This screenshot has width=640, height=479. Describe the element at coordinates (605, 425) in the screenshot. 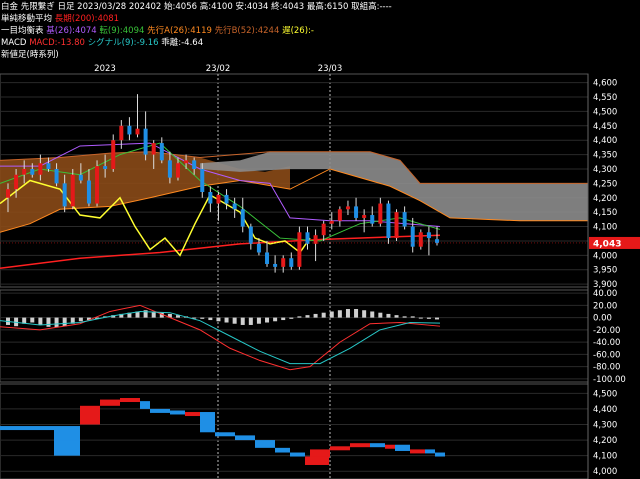

I see `kagi-tick-label: 4,300` at that location.